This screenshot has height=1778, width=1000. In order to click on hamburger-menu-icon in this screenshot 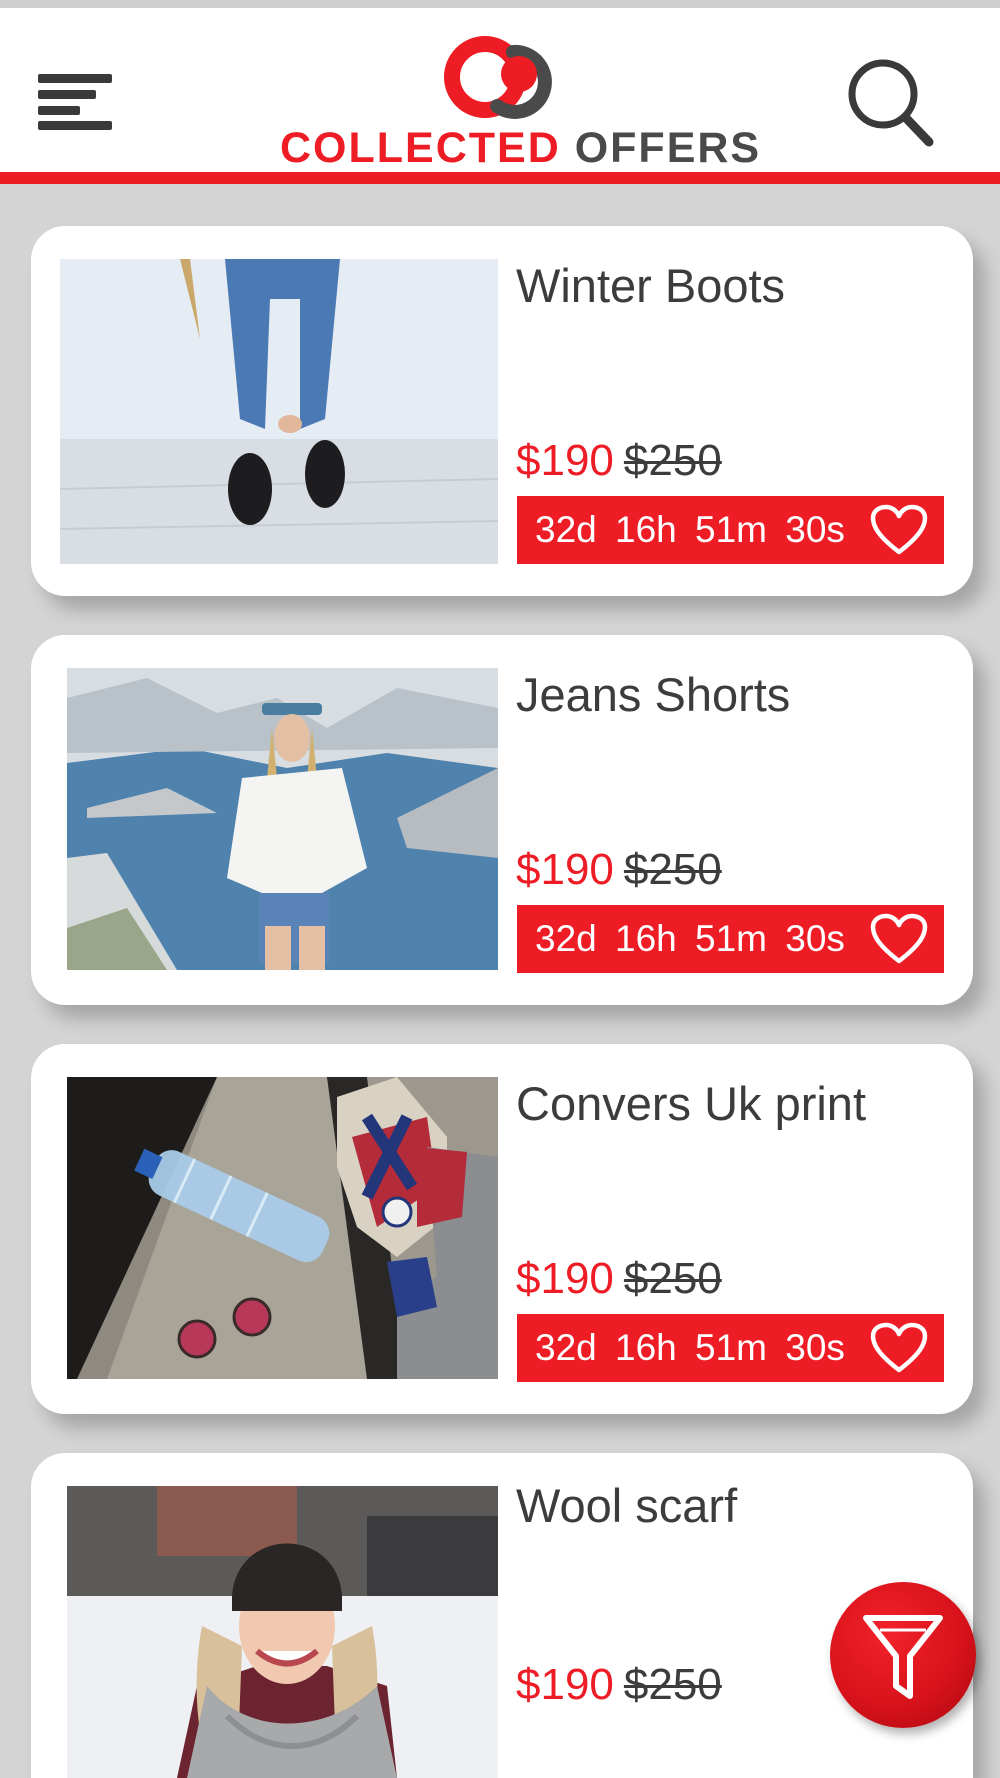, I will do `click(75, 102)`.